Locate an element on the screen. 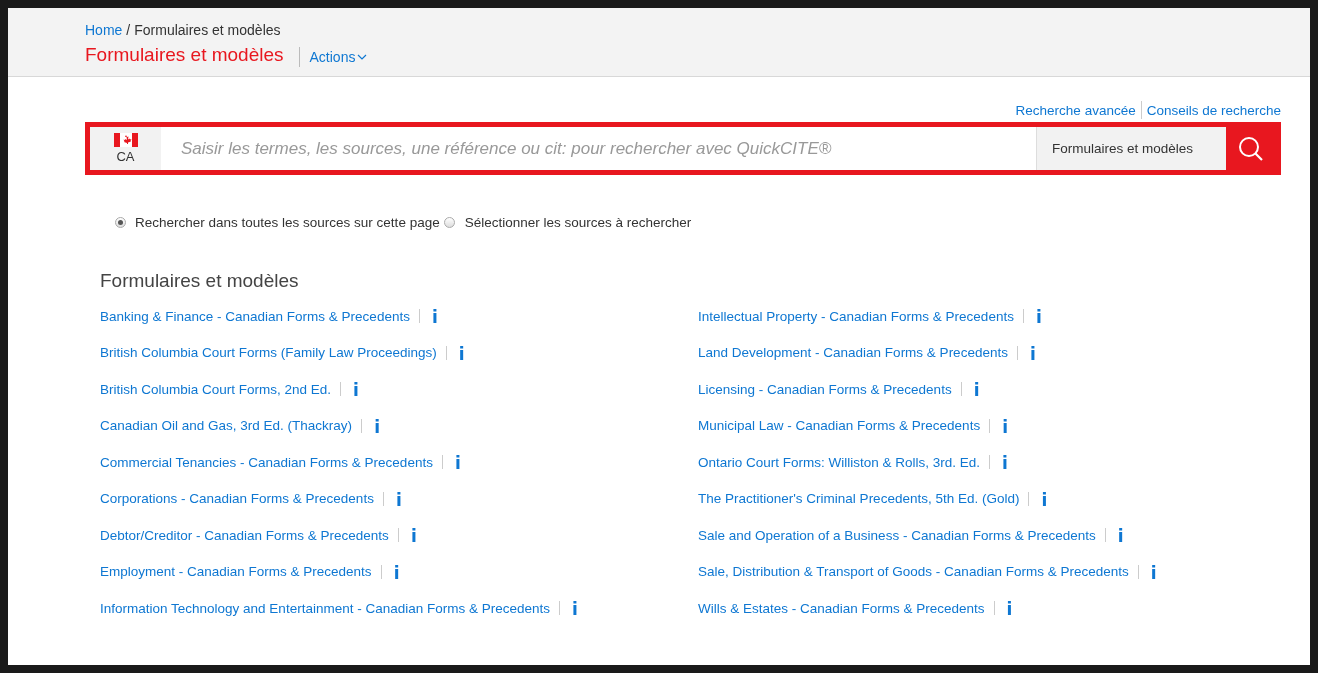 The height and width of the screenshot is (673, 1318). breadcrumb-link: Home is located at coordinates (104, 30).